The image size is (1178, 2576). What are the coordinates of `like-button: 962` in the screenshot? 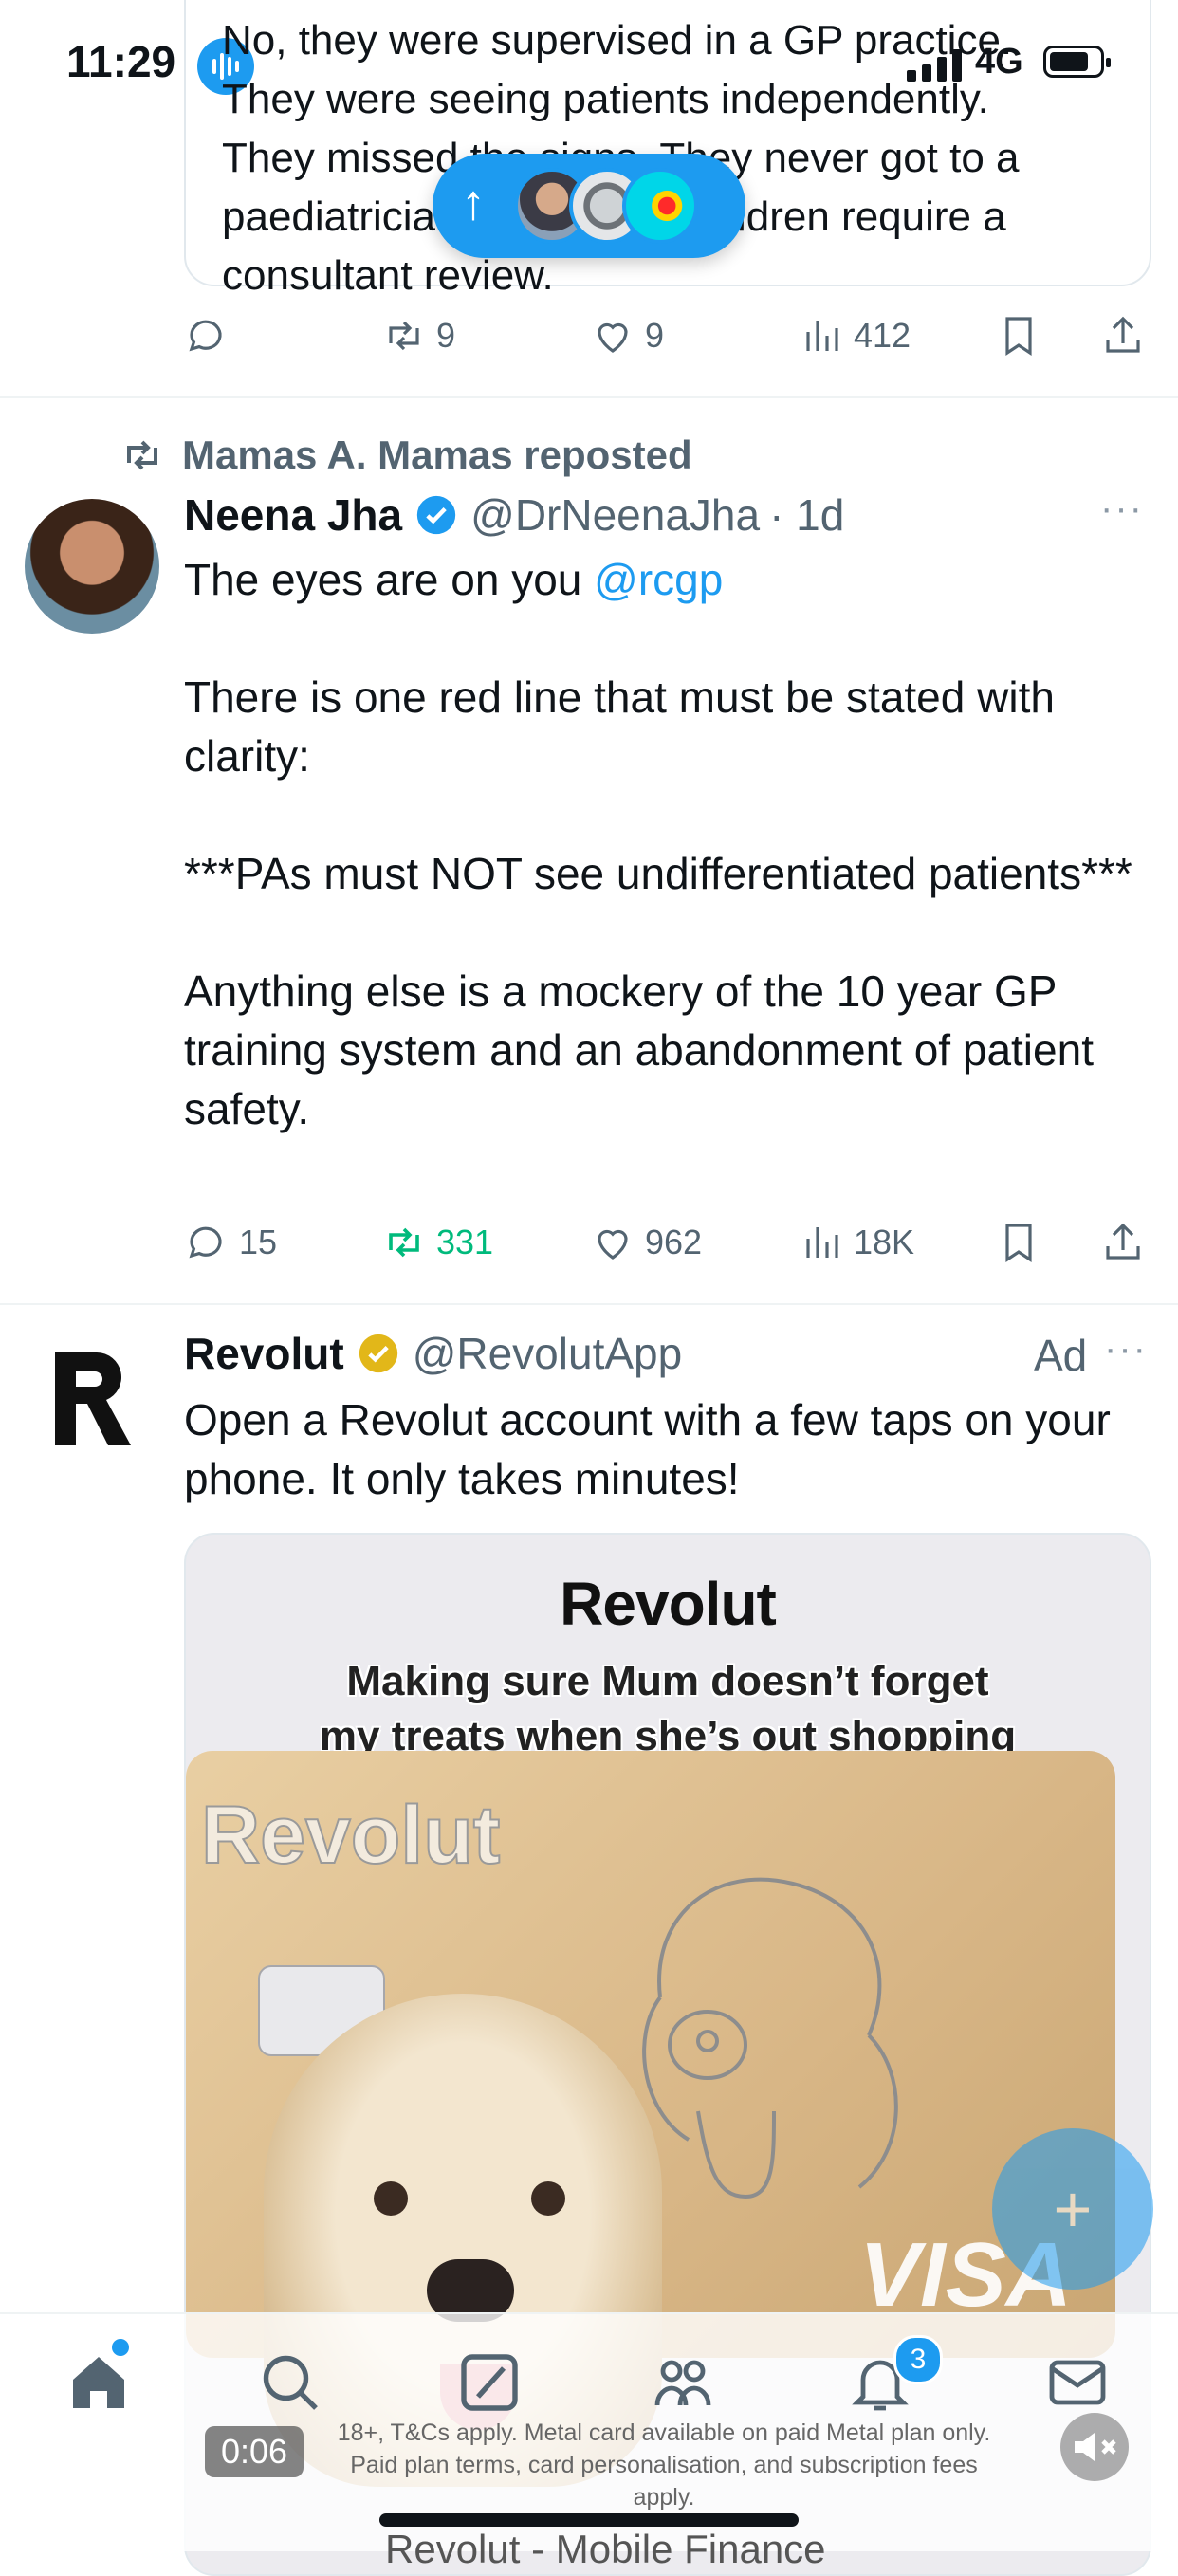 It's located at (646, 1242).